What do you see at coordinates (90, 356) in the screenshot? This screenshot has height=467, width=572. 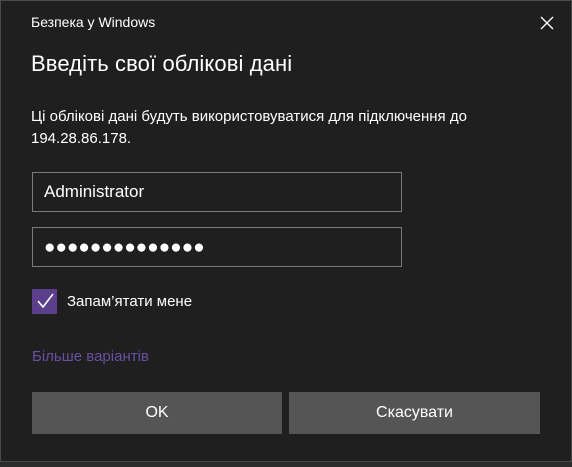 I see `more-options-link: Більше варіантів` at bounding box center [90, 356].